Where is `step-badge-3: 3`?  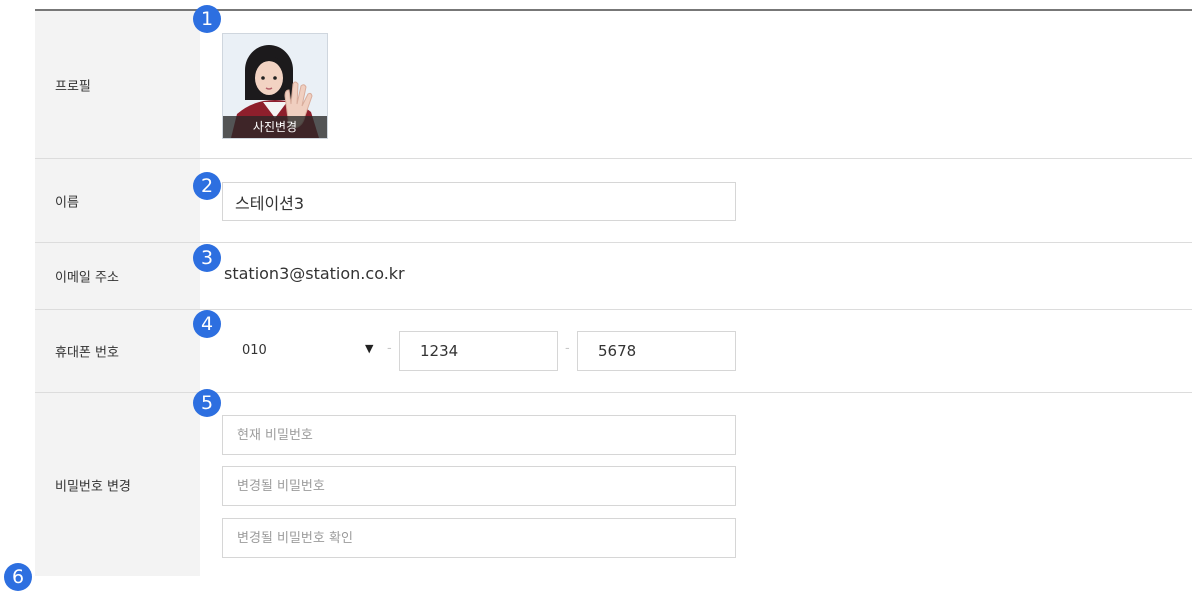 step-badge-3: 3 is located at coordinates (207, 258).